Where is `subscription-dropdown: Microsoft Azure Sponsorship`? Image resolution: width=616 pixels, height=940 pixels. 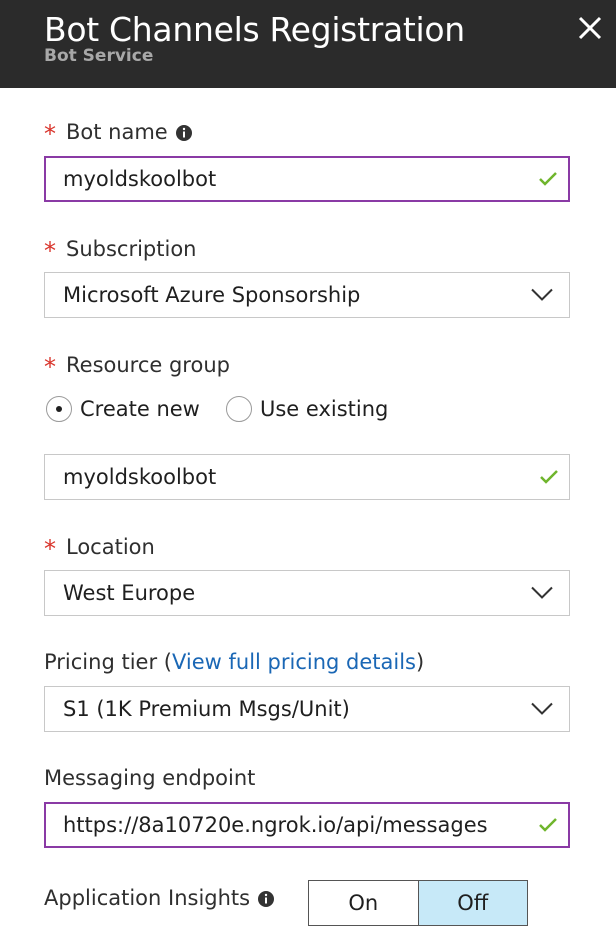
subscription-dropdown: Microsoft Azure Sponsorship is located at coordinates (307, 295).